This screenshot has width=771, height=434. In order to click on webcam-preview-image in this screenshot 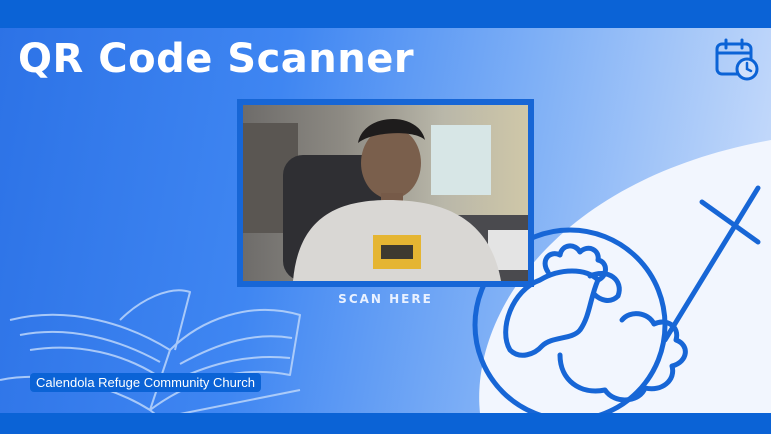, I will do `click(385, 193)`.